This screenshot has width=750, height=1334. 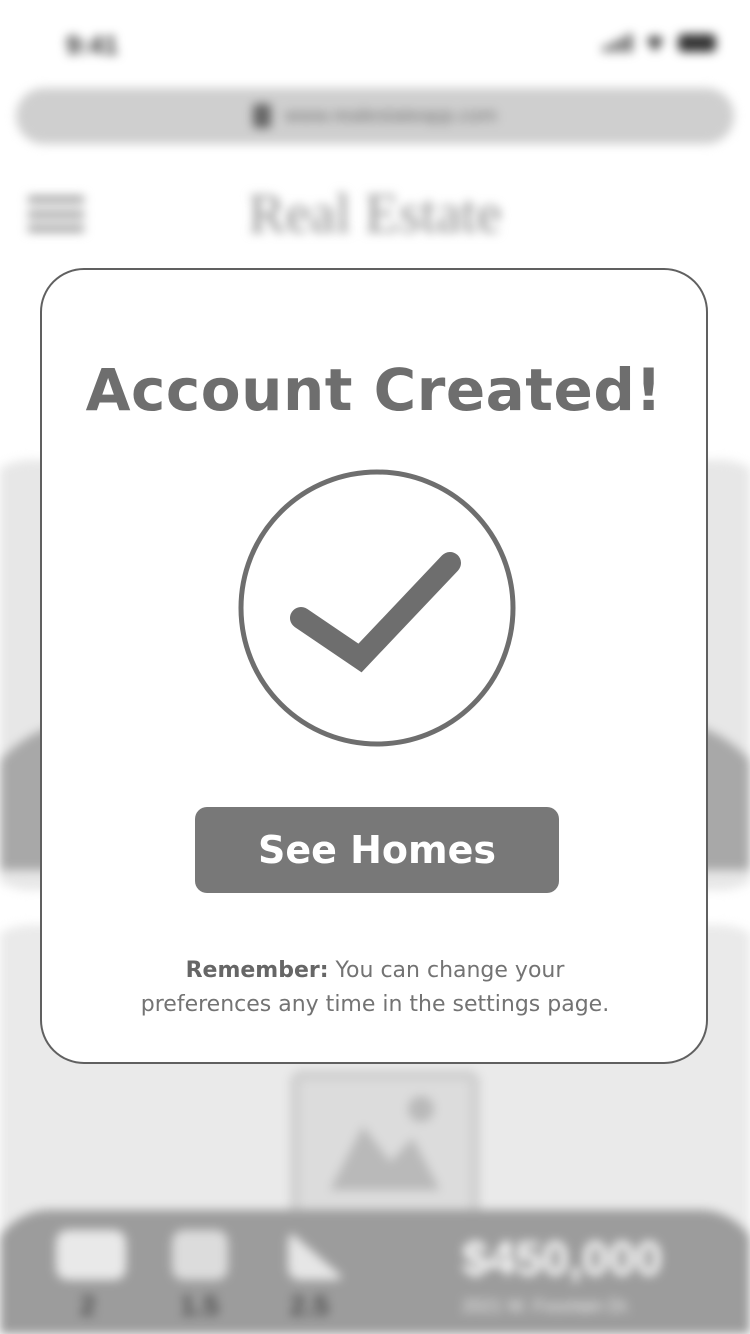 I want to click on beds-count: 2, so click(x=88, y=1305).